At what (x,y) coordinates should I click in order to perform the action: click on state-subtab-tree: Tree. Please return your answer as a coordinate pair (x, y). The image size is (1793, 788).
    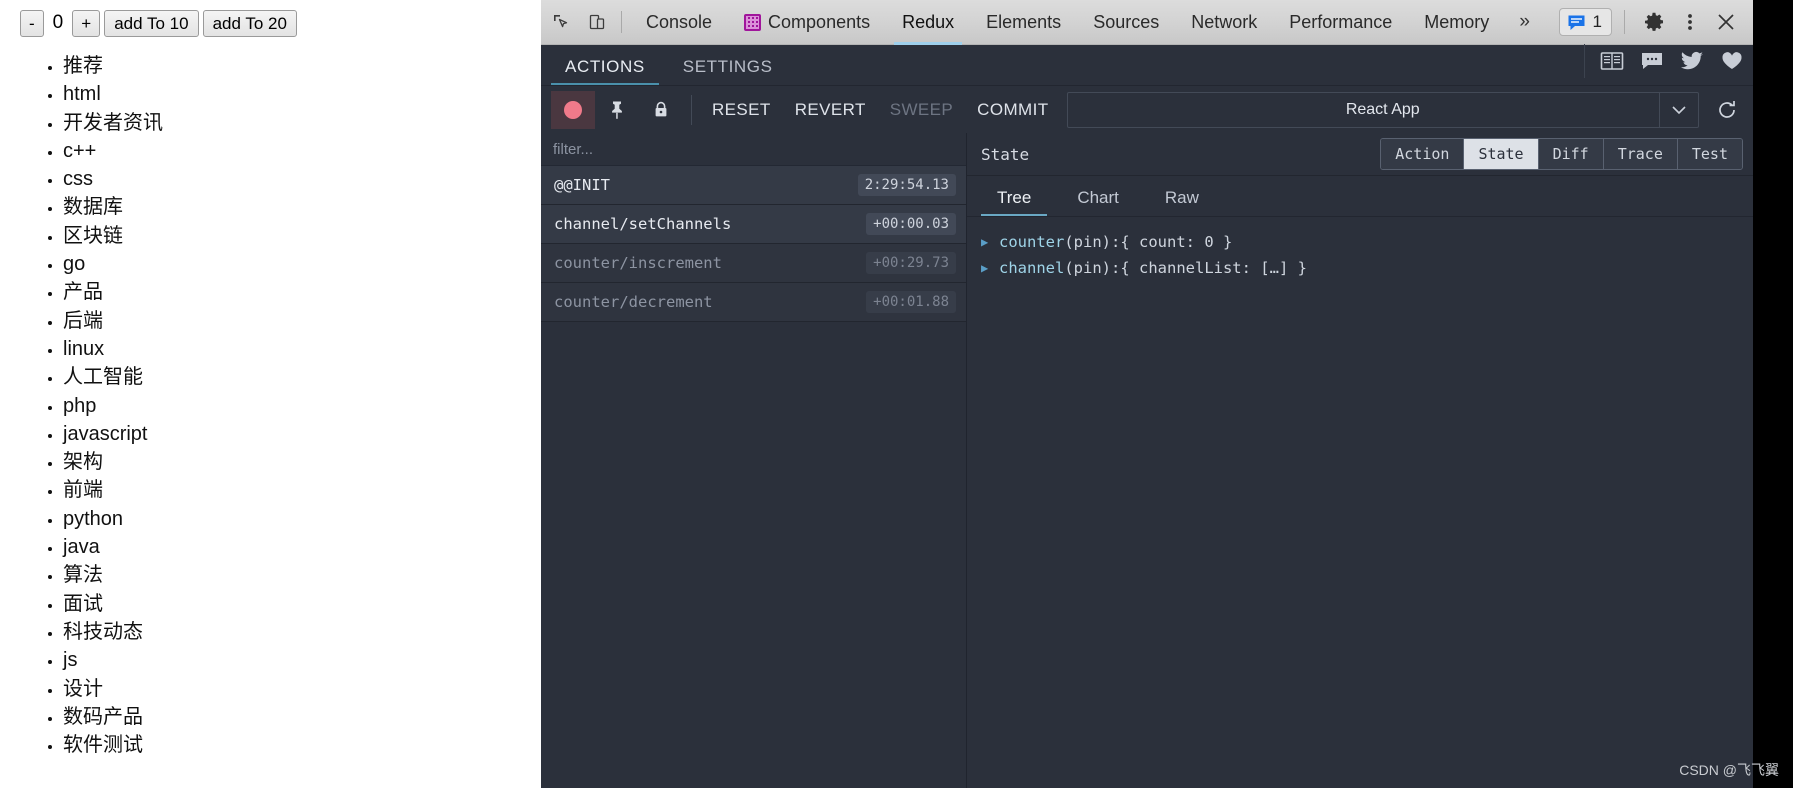
    Looking at the image, I should click on (1014, 202).